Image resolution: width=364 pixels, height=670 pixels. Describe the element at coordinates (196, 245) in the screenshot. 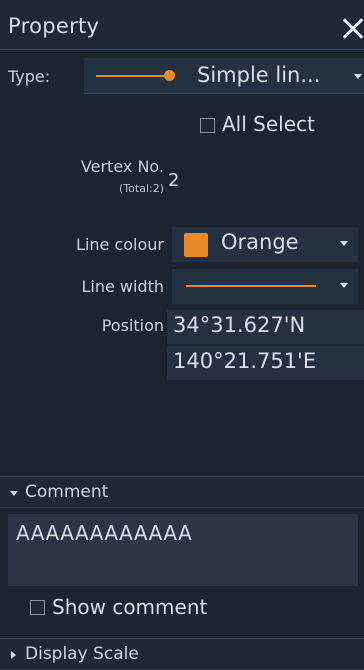

I see `colour-swatch` at that location.